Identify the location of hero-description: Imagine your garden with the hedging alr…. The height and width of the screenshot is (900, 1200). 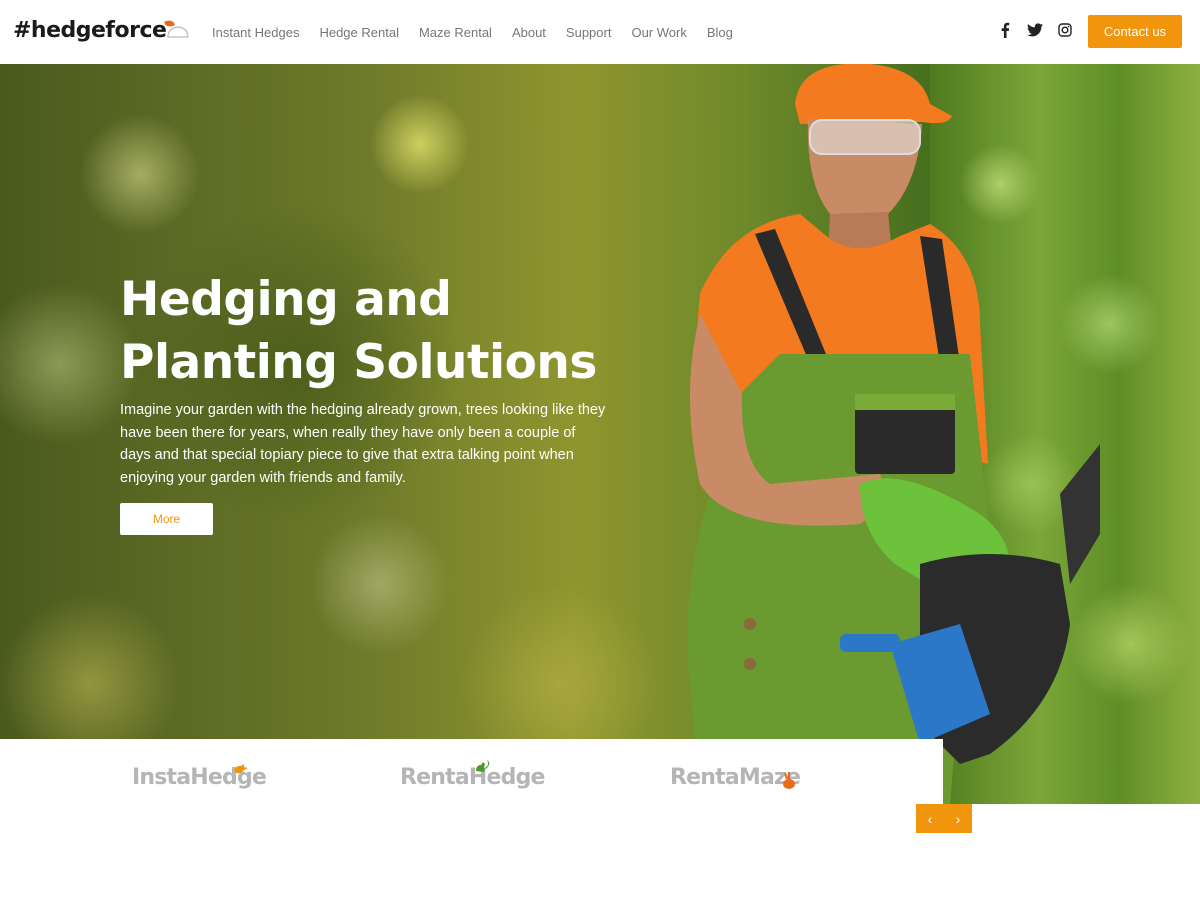
(363, 444).